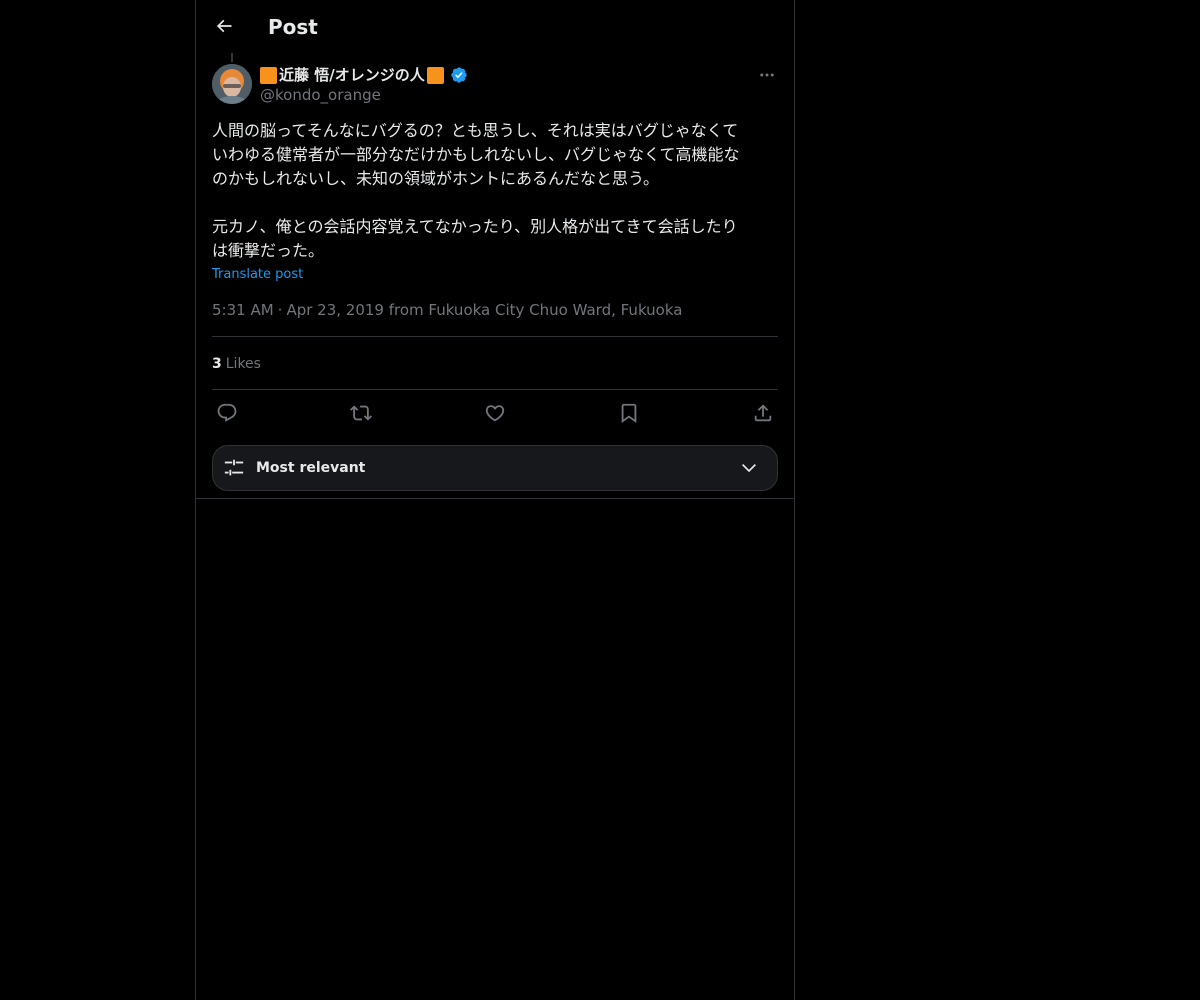 This screenshot has width=1200, height=1000. Describe the element at coordinates (232, 57) in the screenshot. I see `thread-connector` at that location.